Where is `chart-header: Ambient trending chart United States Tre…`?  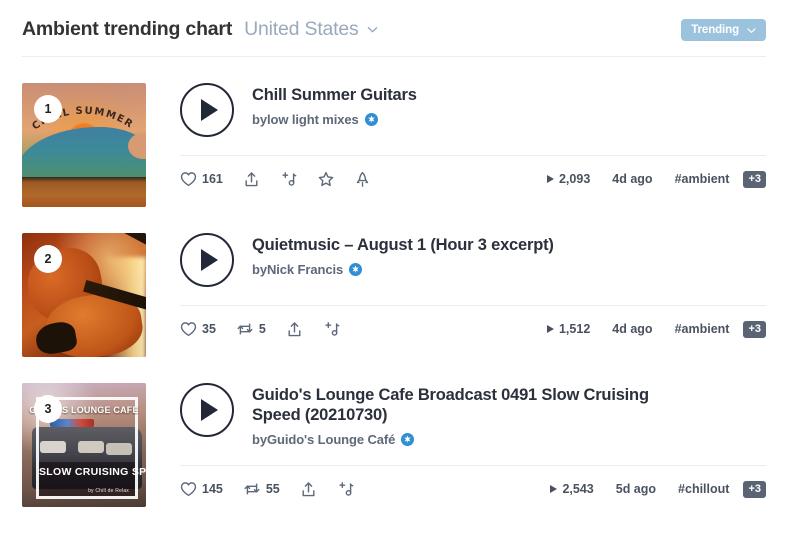 chart-header: Ambient trending chart United States Tre… is located at coordinates (394, 23).